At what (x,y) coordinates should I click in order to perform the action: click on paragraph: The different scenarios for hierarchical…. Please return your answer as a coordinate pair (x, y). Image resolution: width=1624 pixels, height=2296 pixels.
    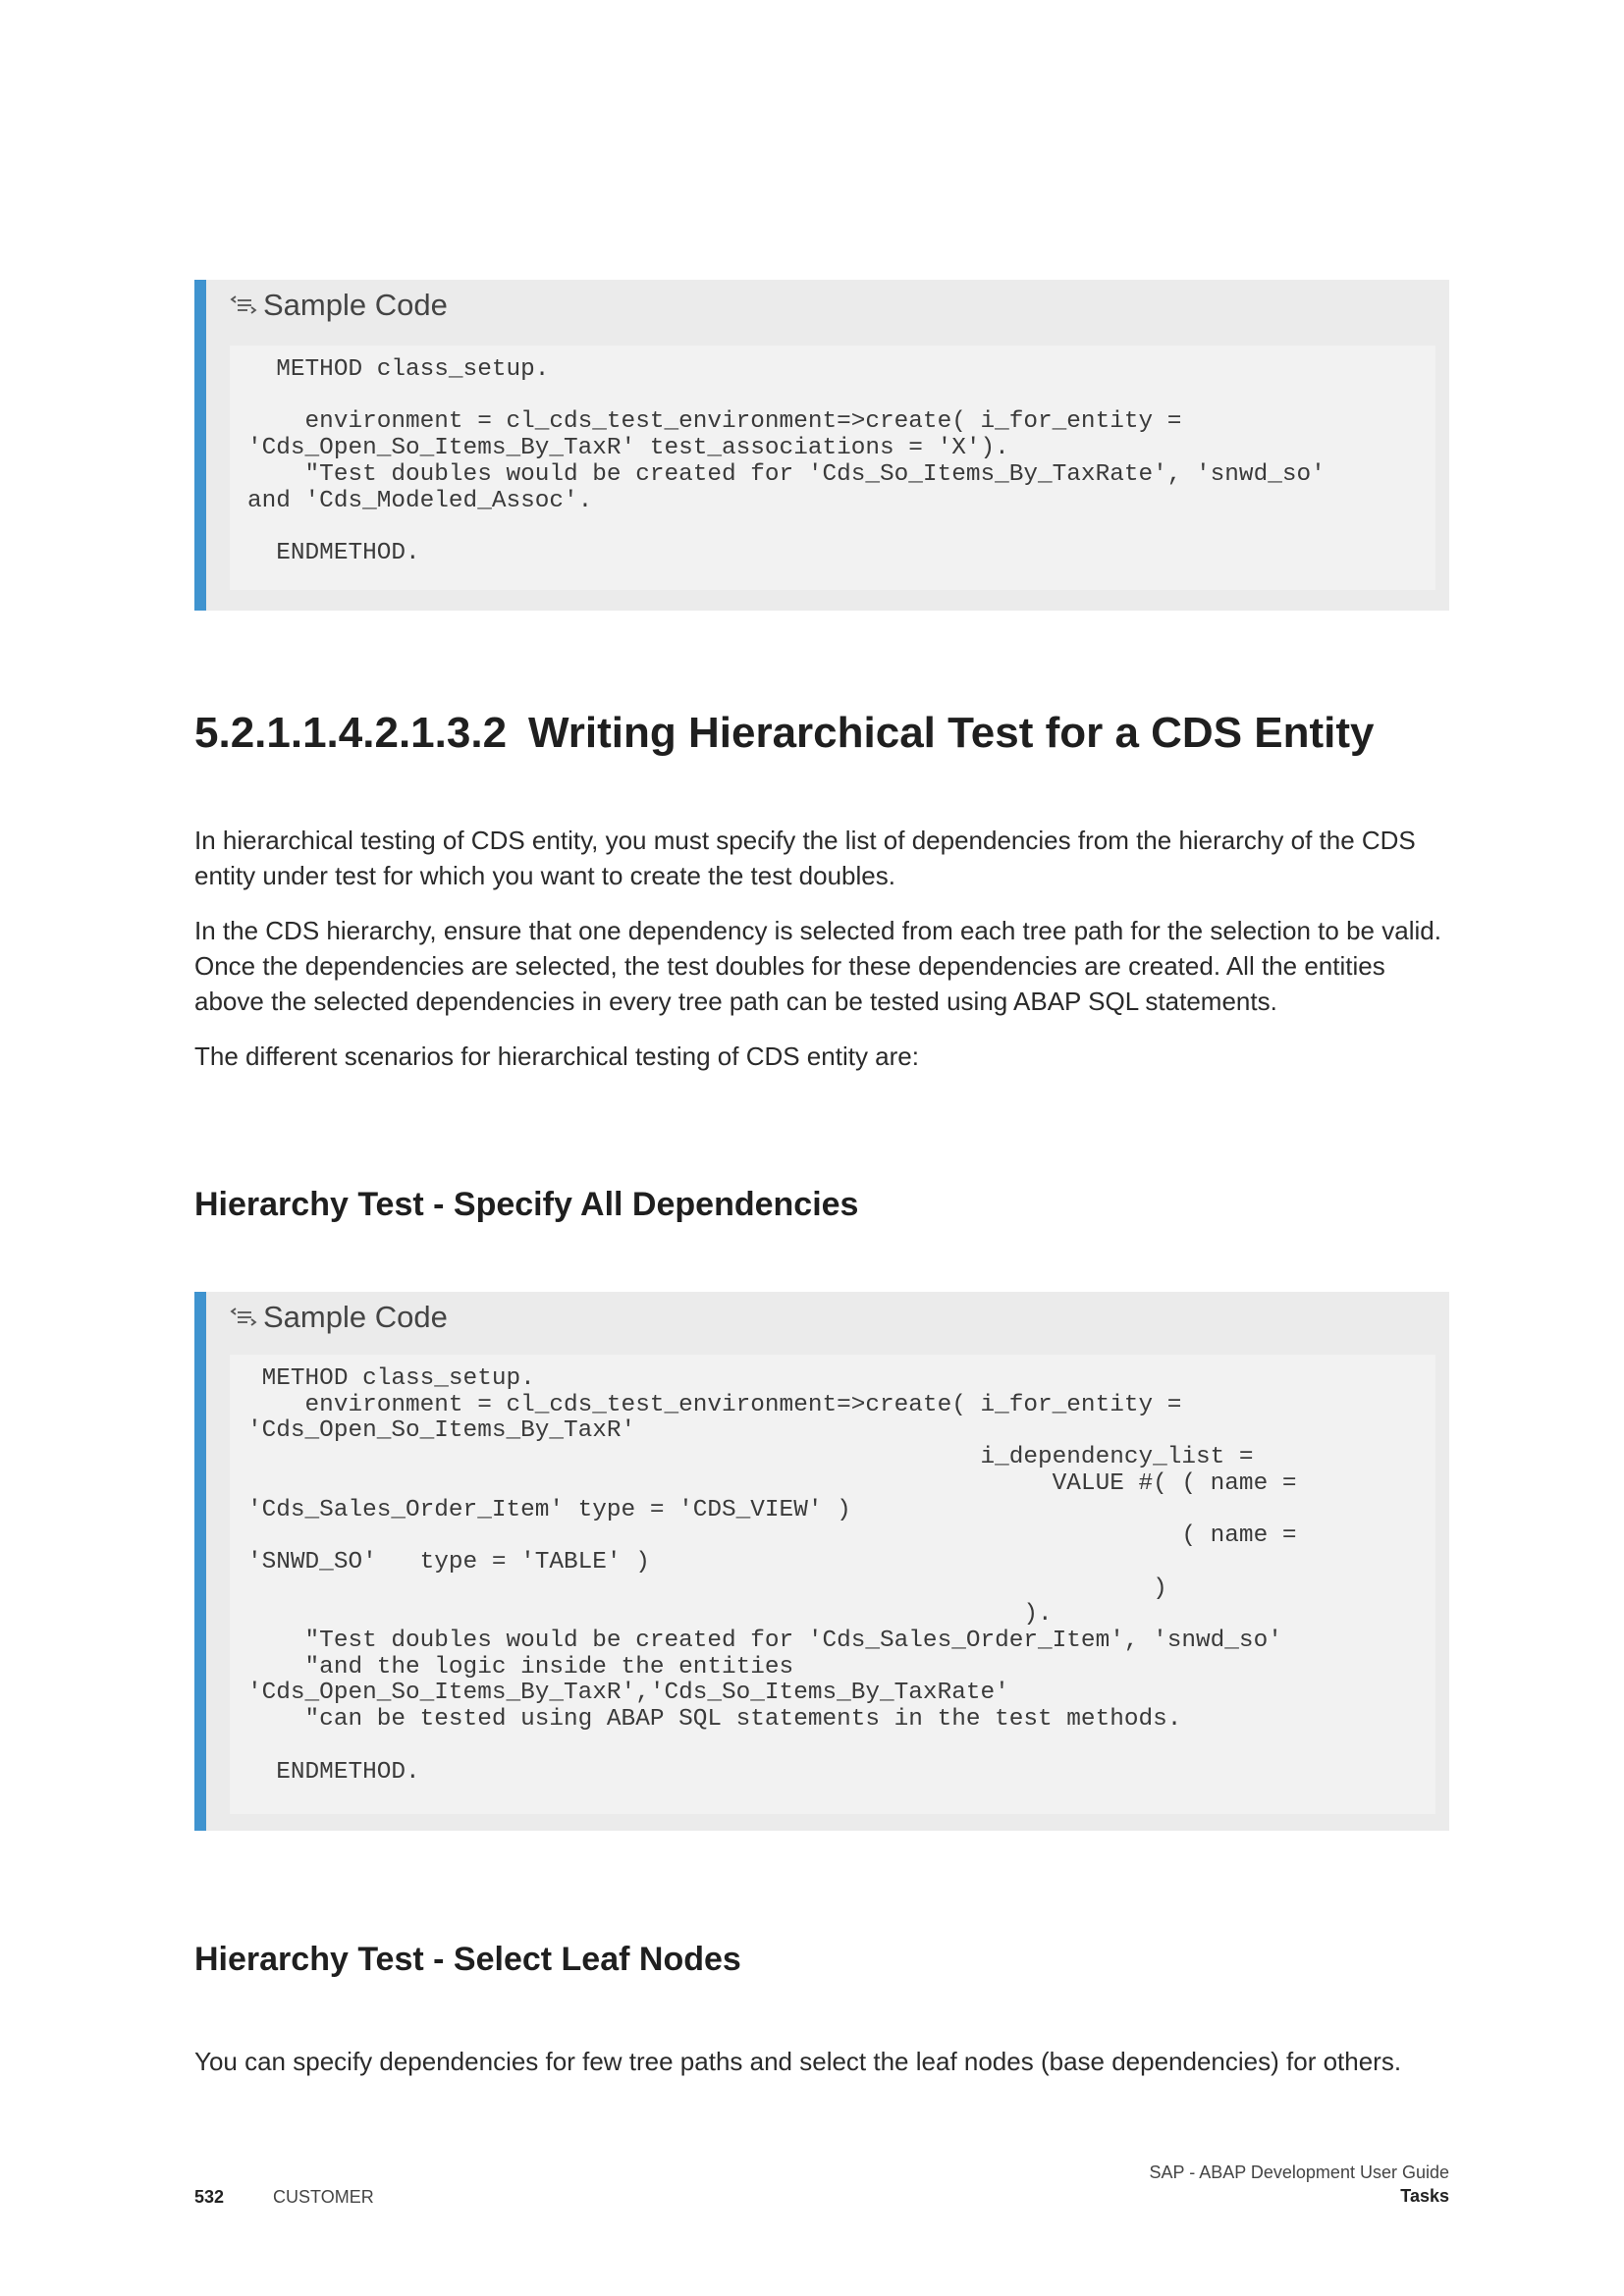
    Looking at the image, I should click on (556, 1056).